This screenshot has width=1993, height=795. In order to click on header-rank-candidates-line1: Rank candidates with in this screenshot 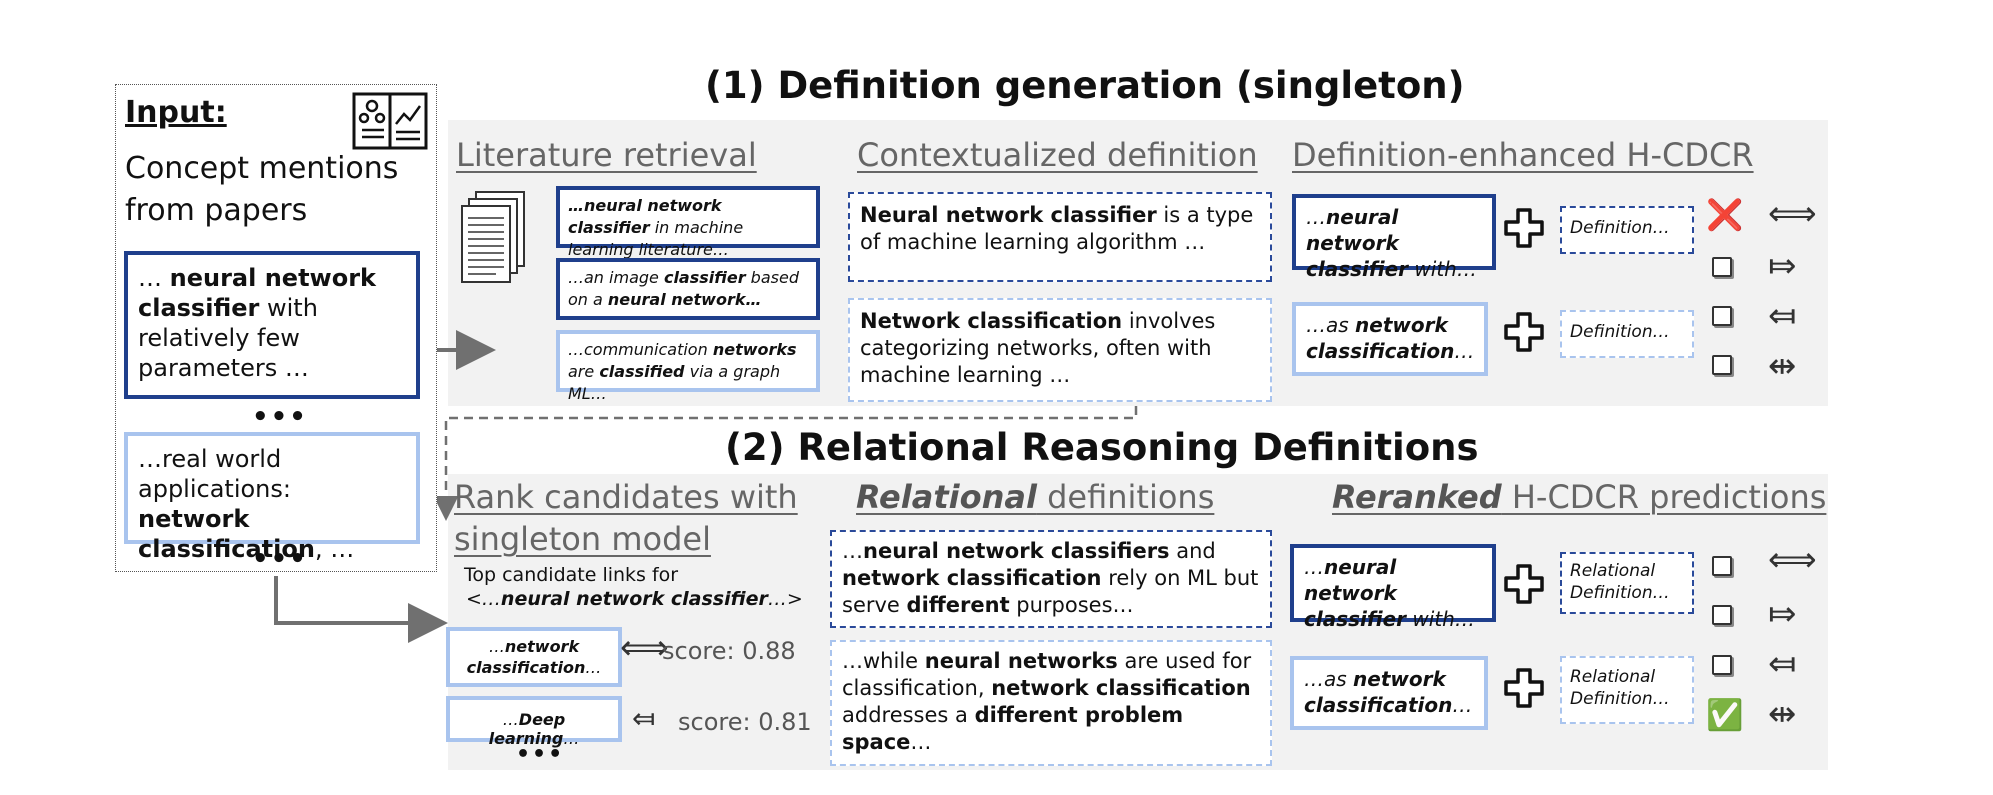, I will do `click(626, 497)`.